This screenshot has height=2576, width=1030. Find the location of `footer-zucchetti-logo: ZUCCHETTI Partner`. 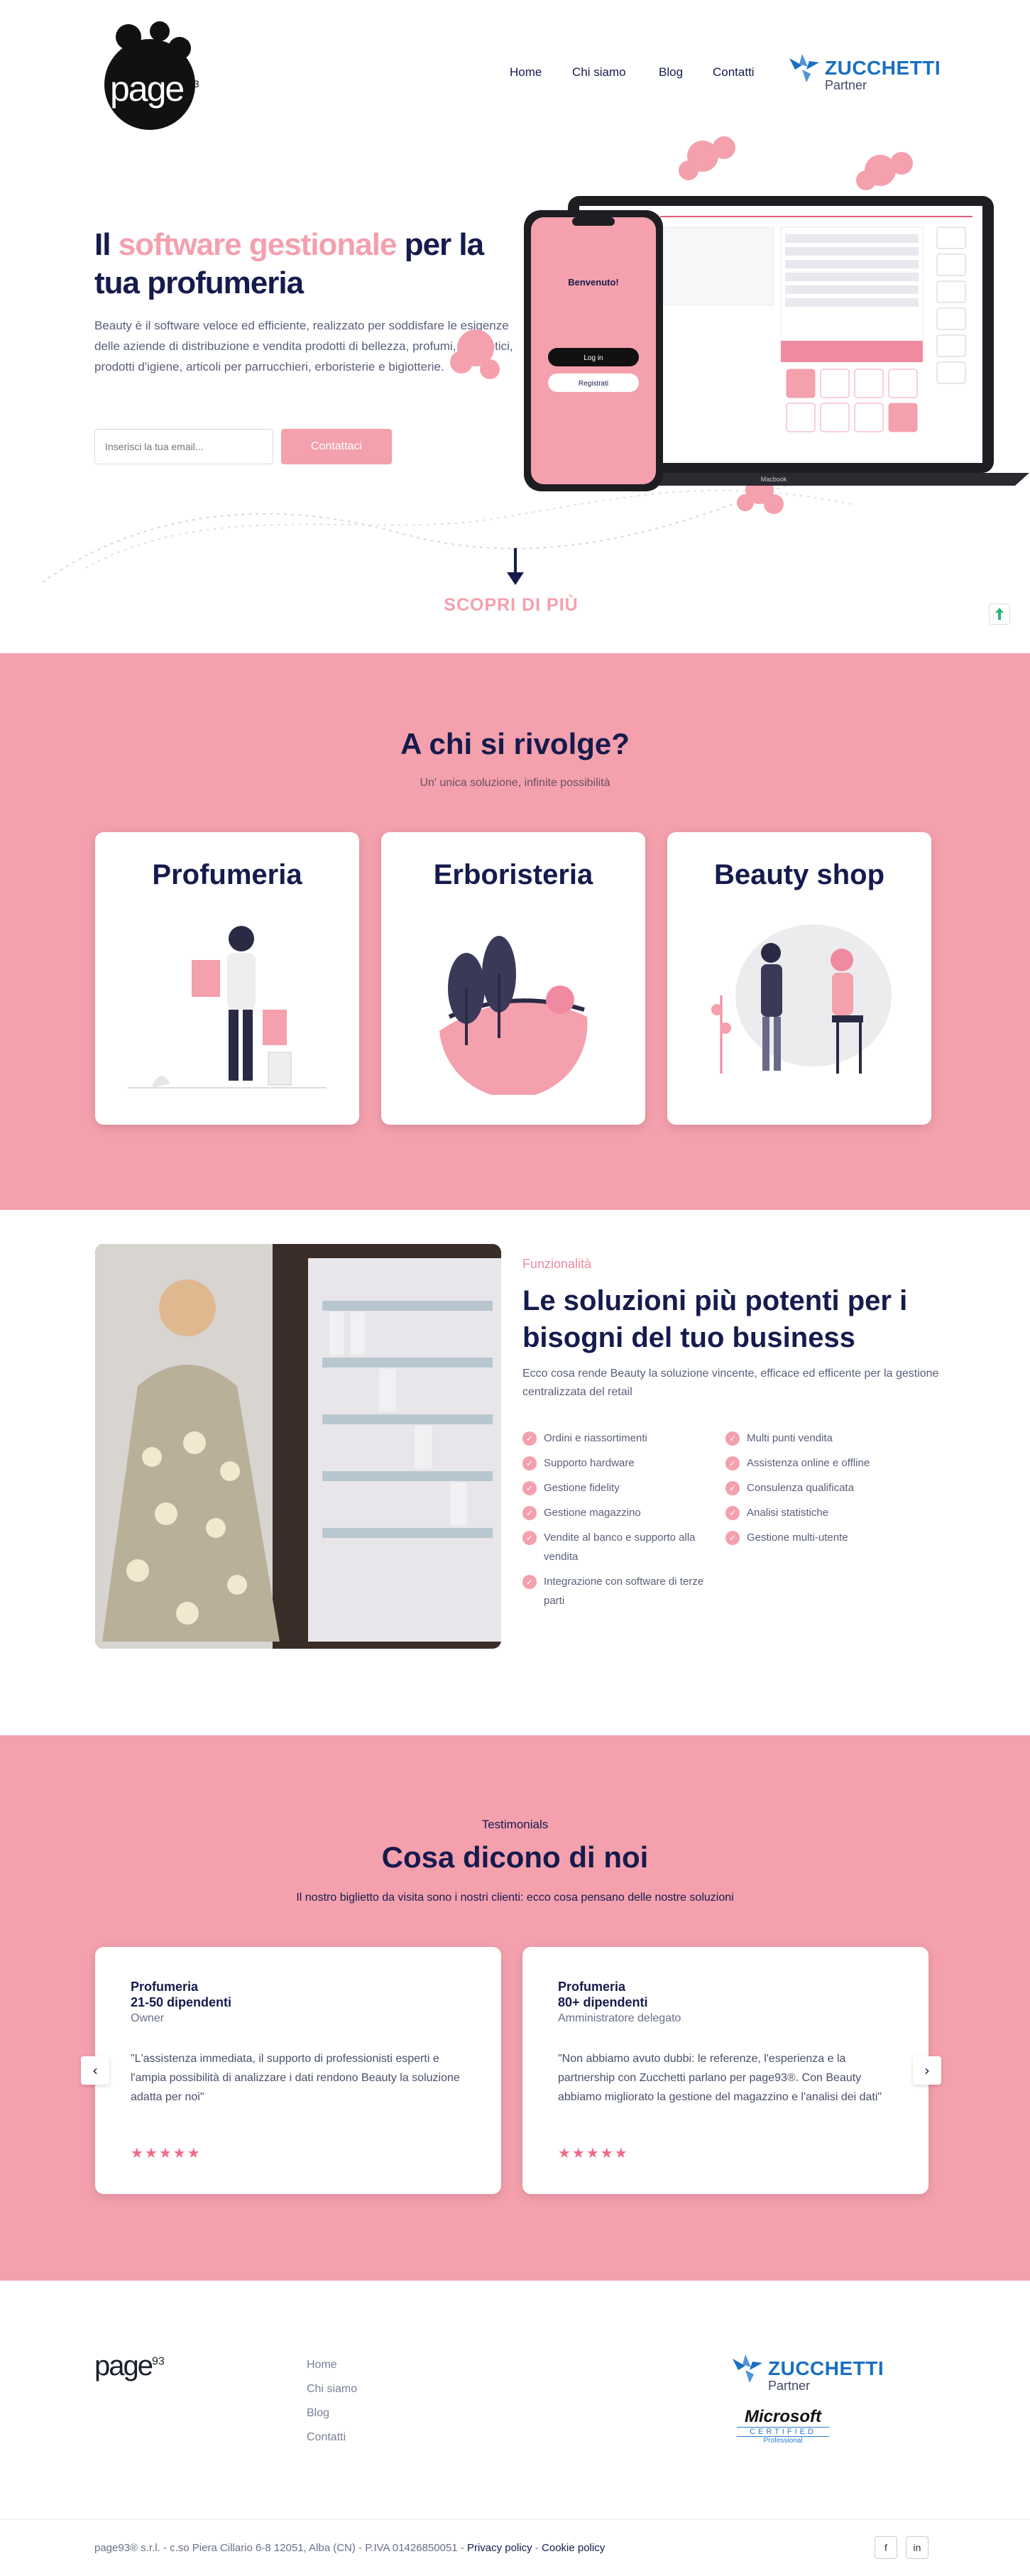

footer-zucchetti-logo: ZUCCHETTI Partner is located at coordinates (808, 2373).